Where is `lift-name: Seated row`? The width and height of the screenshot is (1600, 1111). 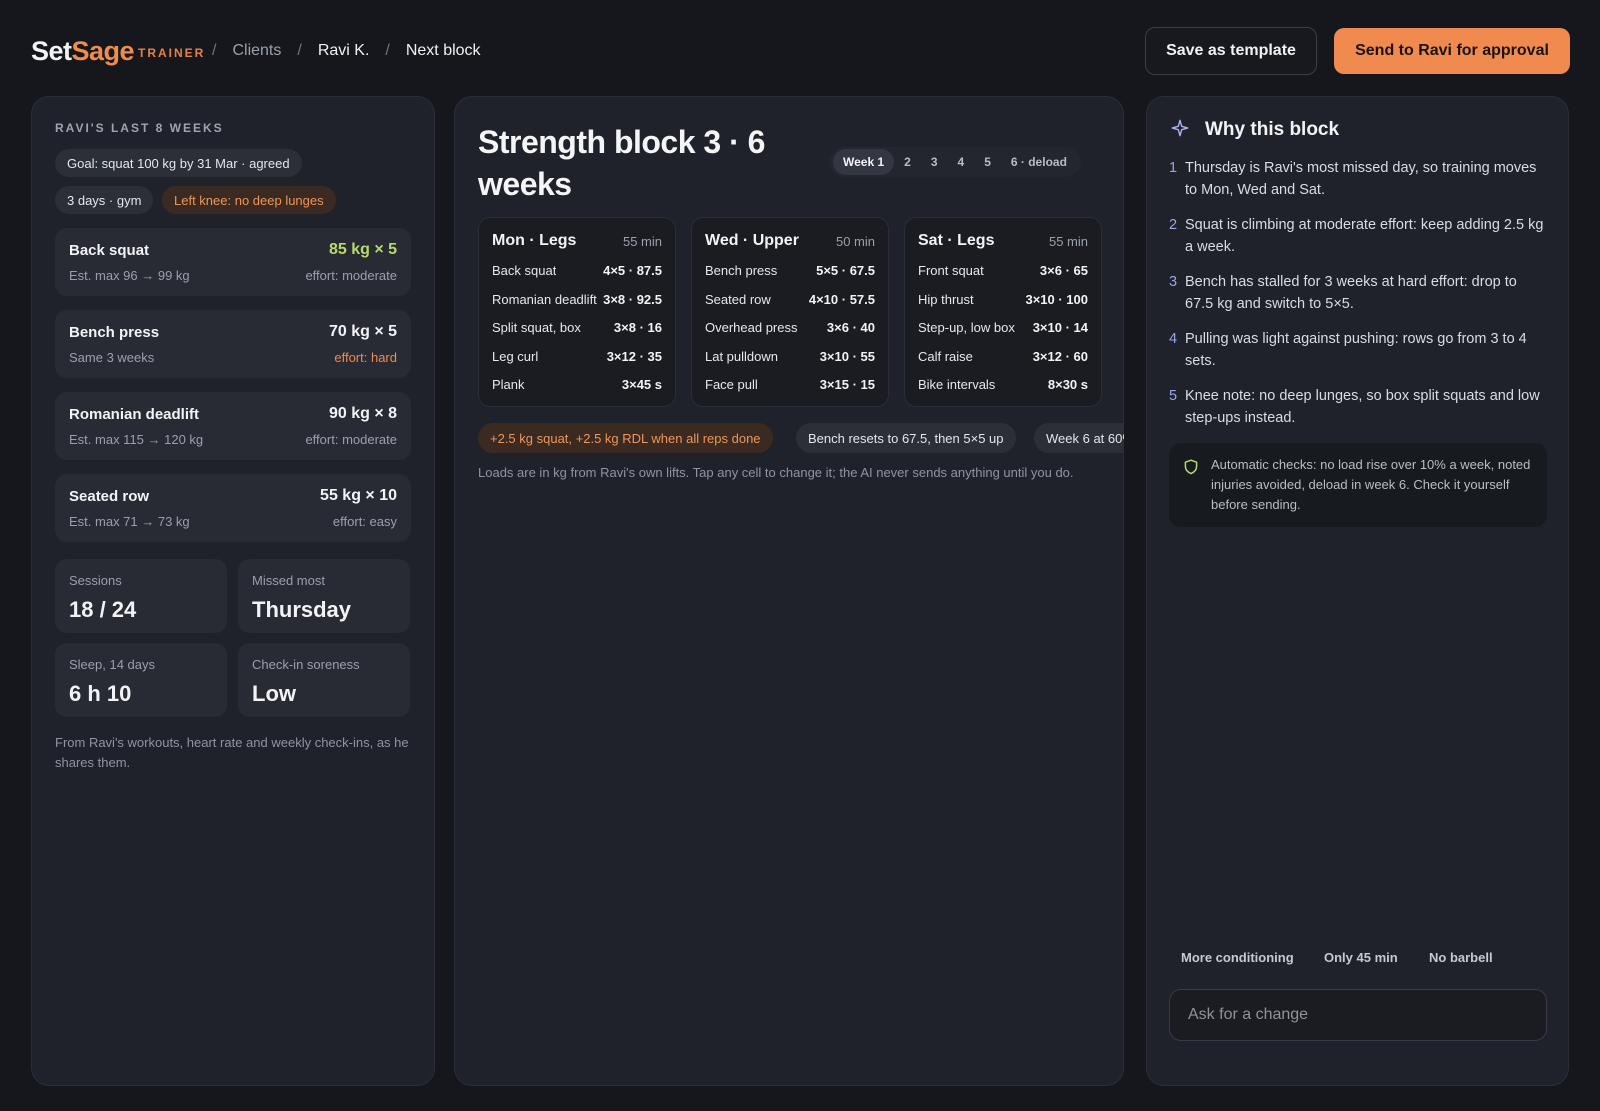 lift-name: Seated row is located at coordinates (109, 496).